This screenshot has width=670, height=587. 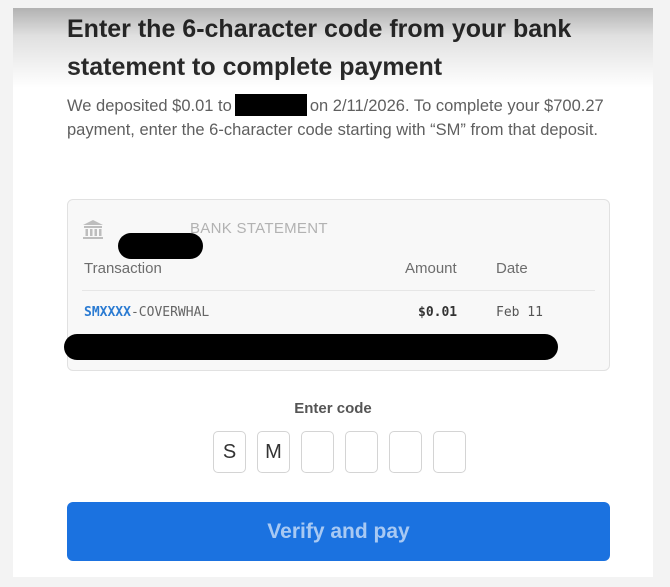 What do you see at coordinates (259, 228) in the screenshot?
I see `statement-header-label: BANK STATEMENT` at bounding box center [259, 228].